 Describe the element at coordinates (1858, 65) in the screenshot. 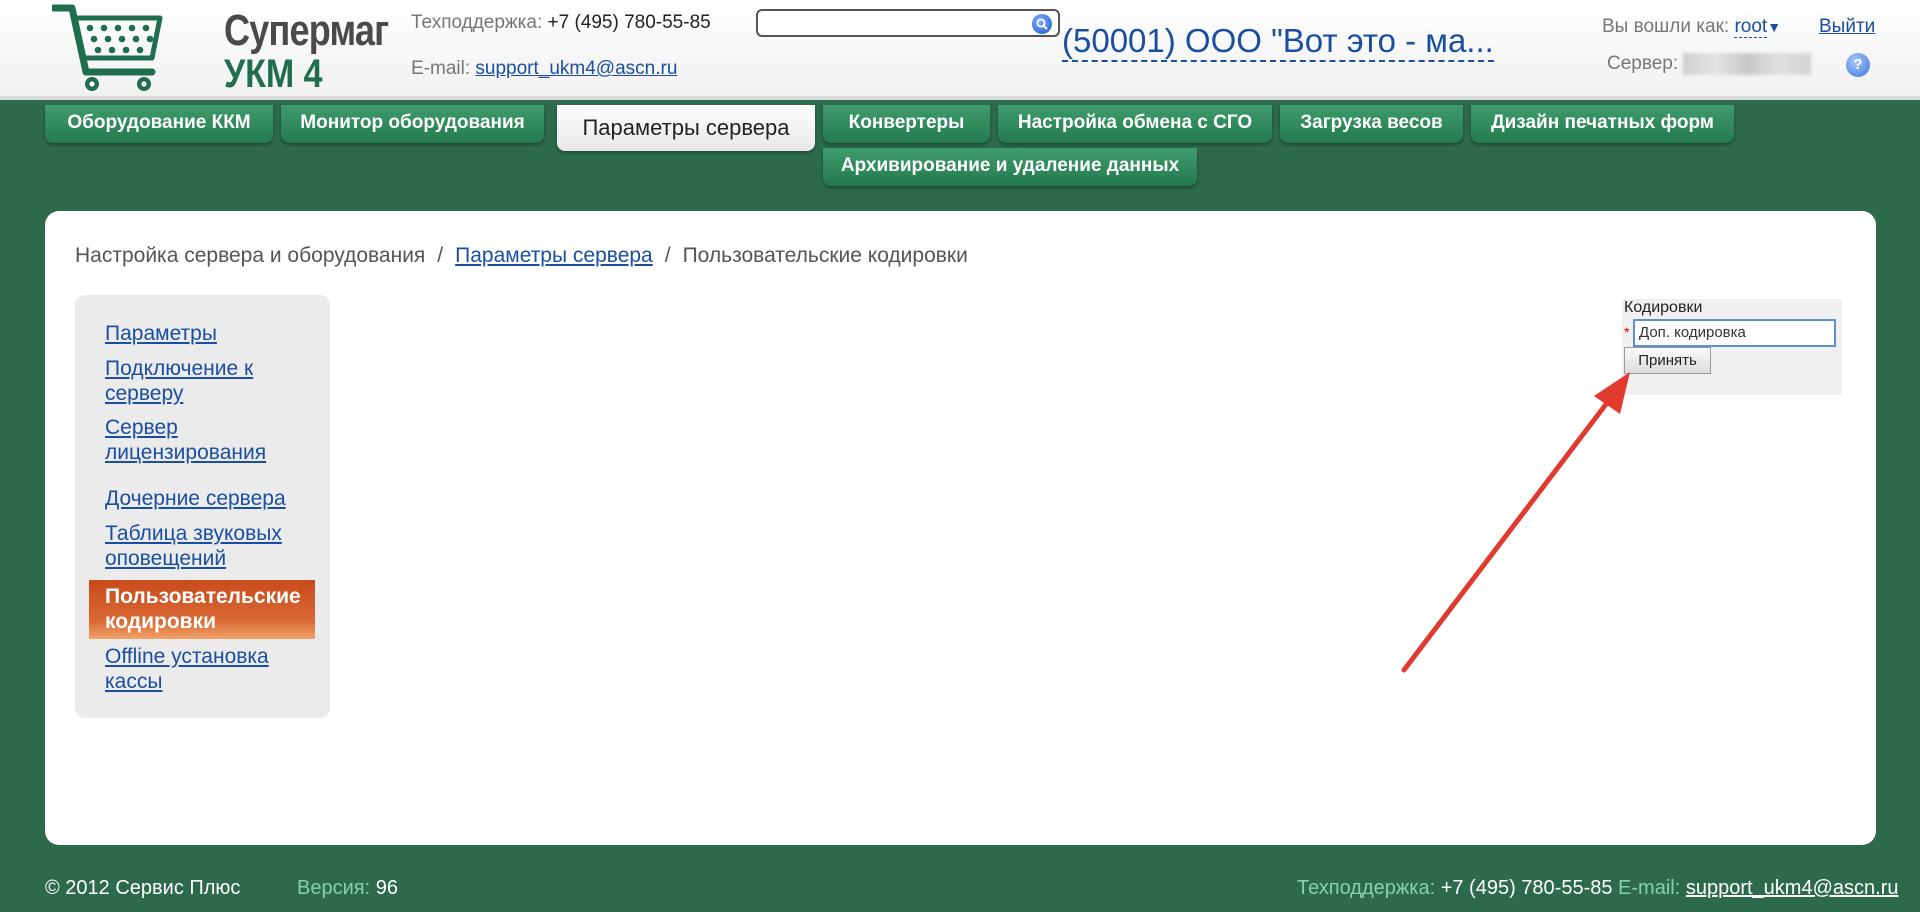

I see `help-icon: ?` at that location.